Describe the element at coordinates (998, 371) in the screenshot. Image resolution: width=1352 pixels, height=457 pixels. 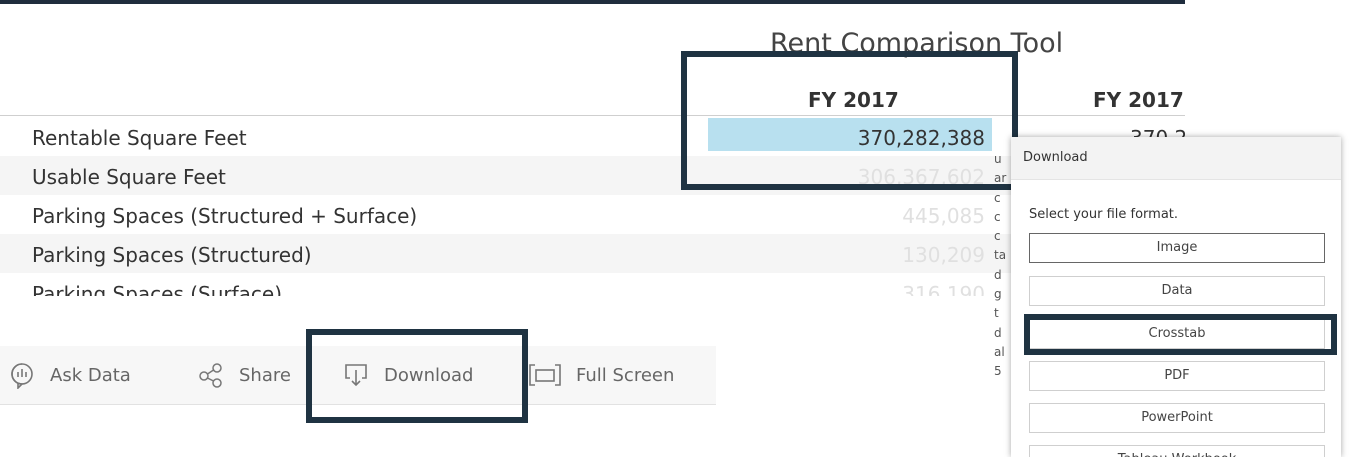
I see `partial-text: 5` at that location.